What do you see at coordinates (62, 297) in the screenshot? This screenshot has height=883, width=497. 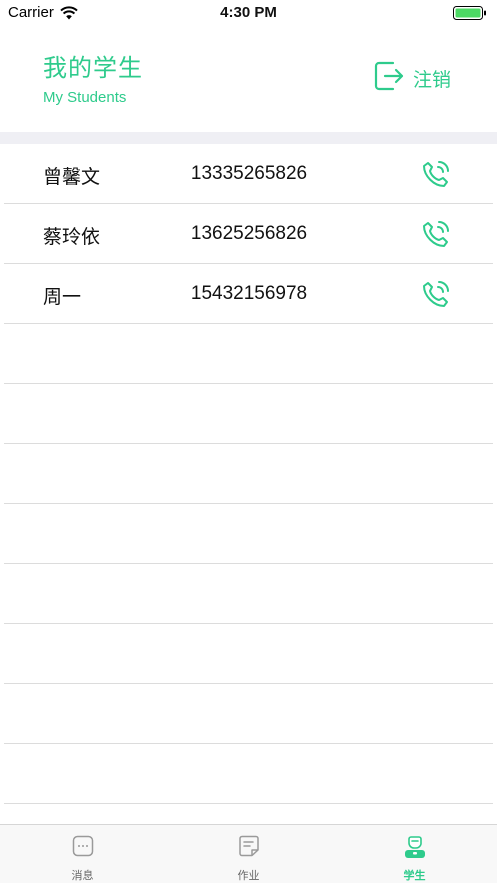 I see `student-name: 周一` at bounding box center [62, 297].